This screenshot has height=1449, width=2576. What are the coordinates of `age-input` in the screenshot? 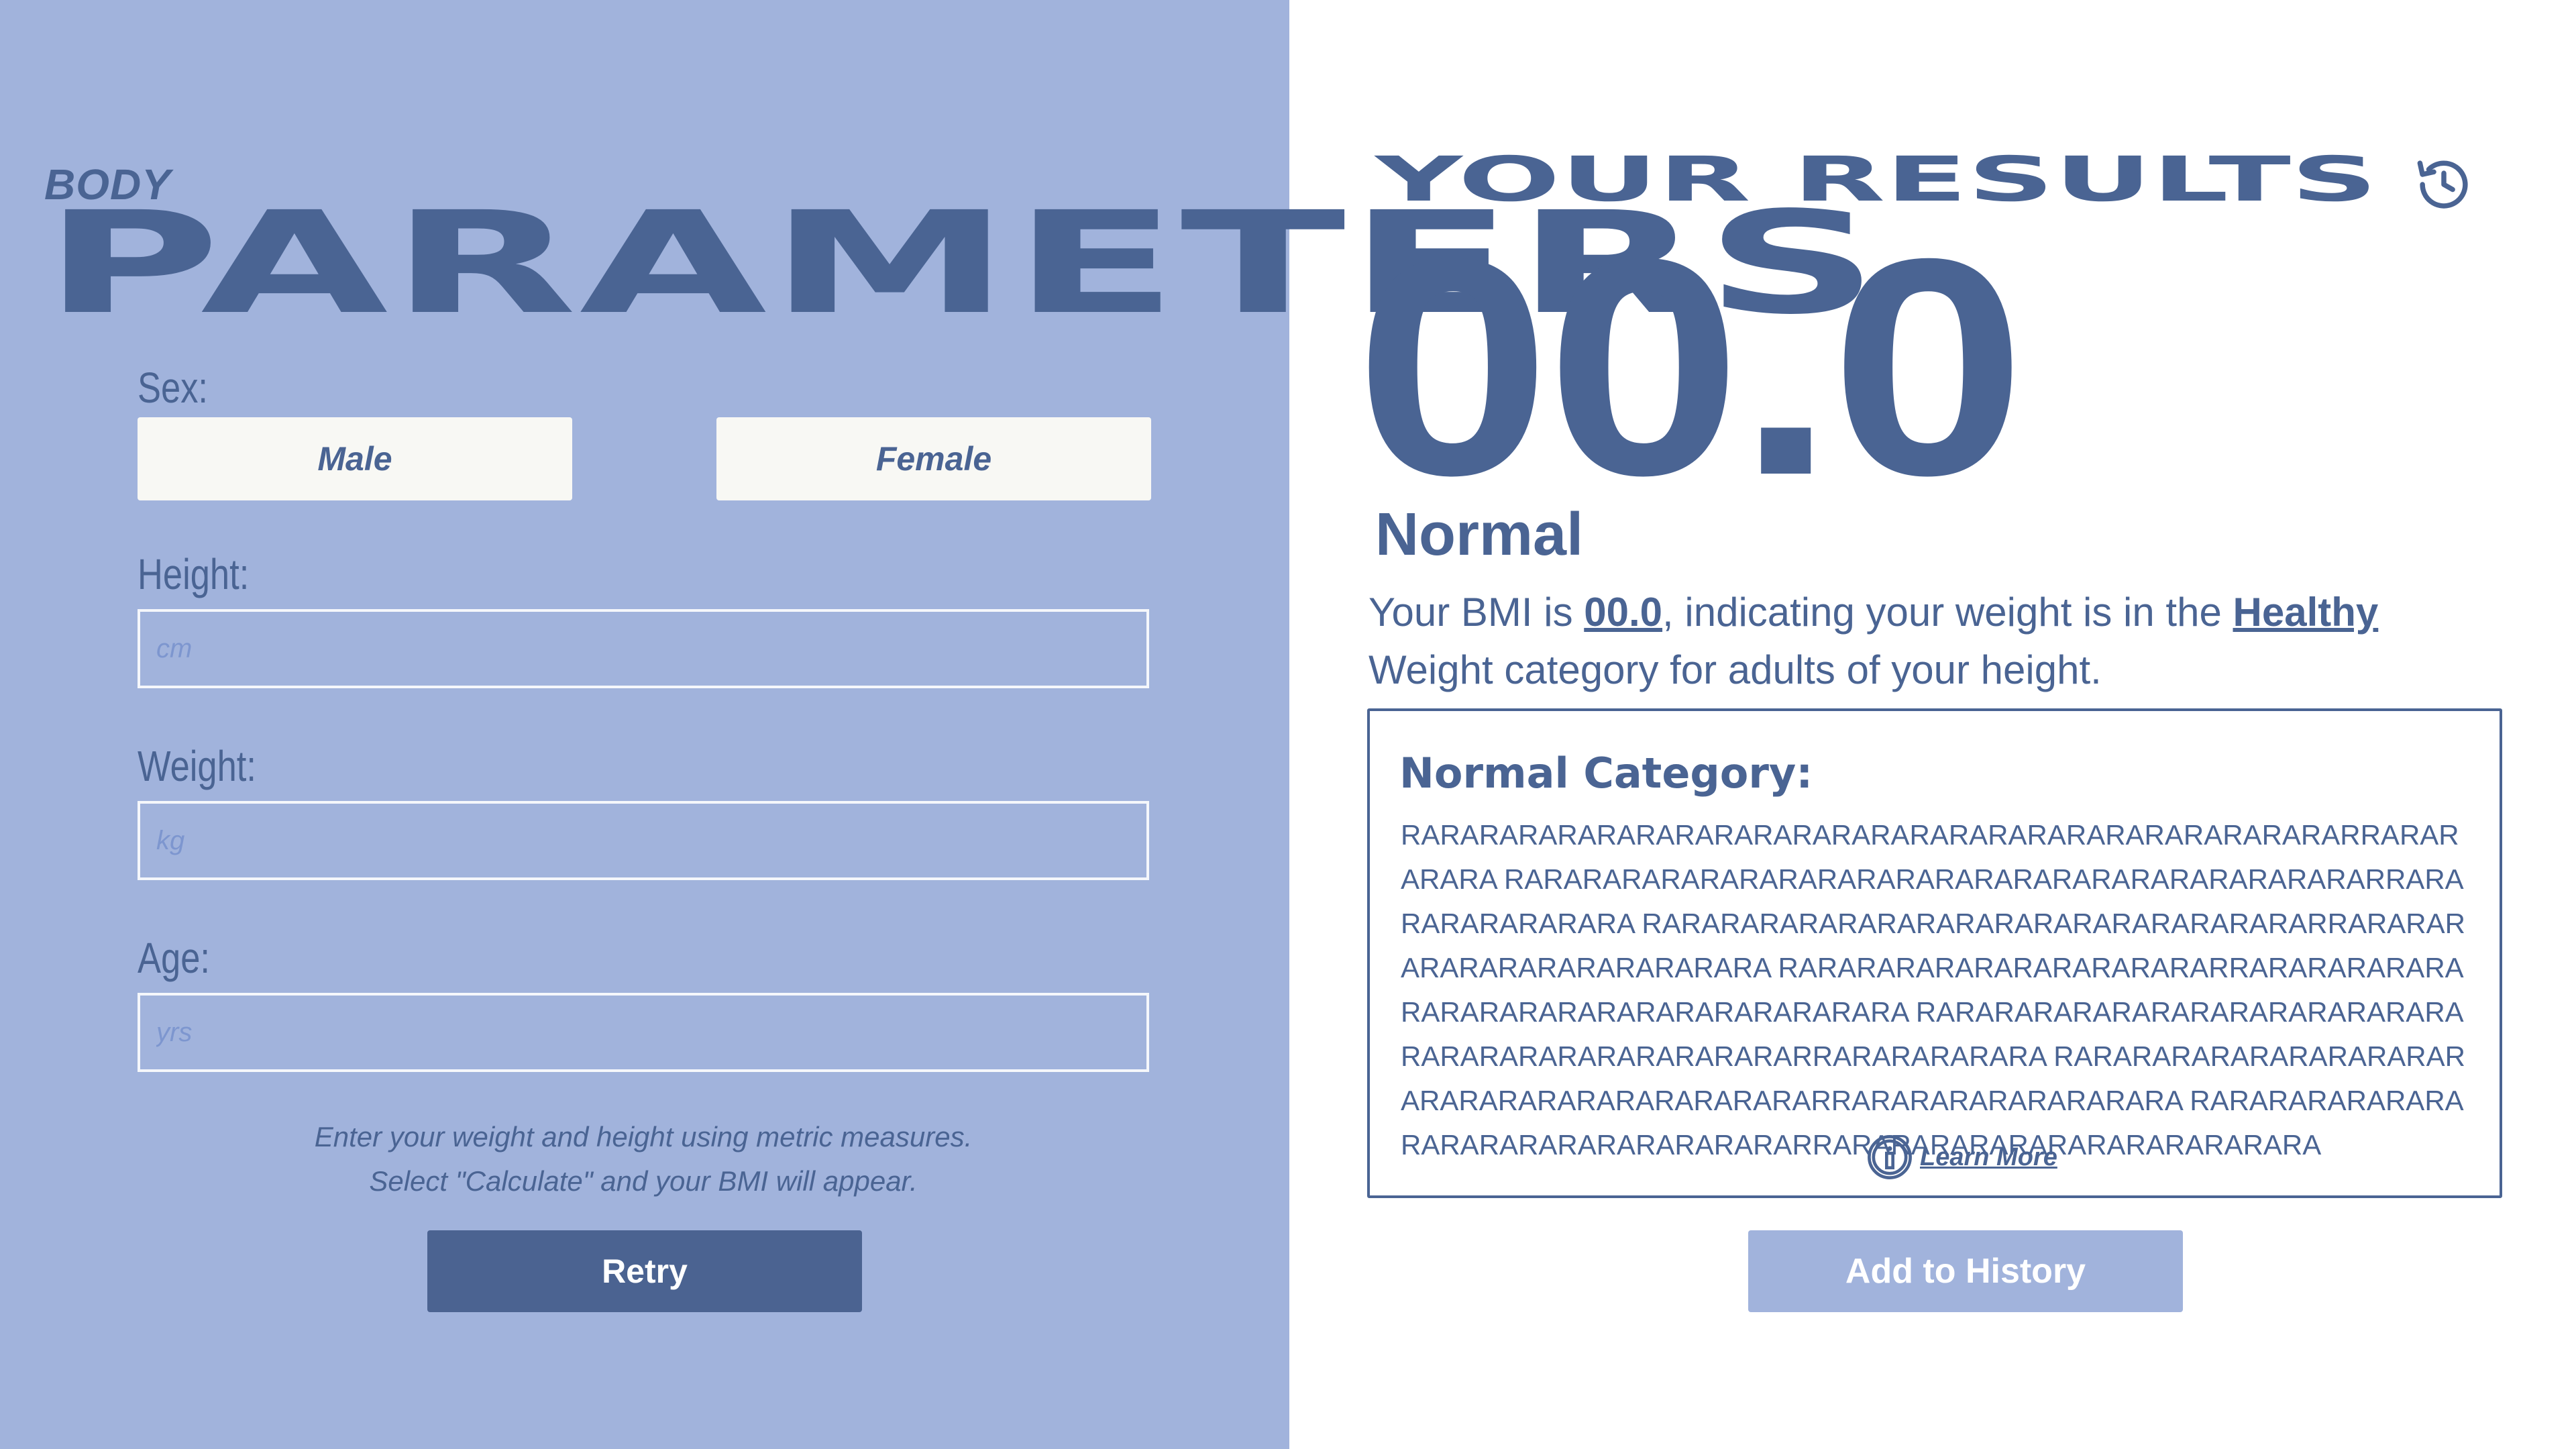 It's located at (643, 1032).